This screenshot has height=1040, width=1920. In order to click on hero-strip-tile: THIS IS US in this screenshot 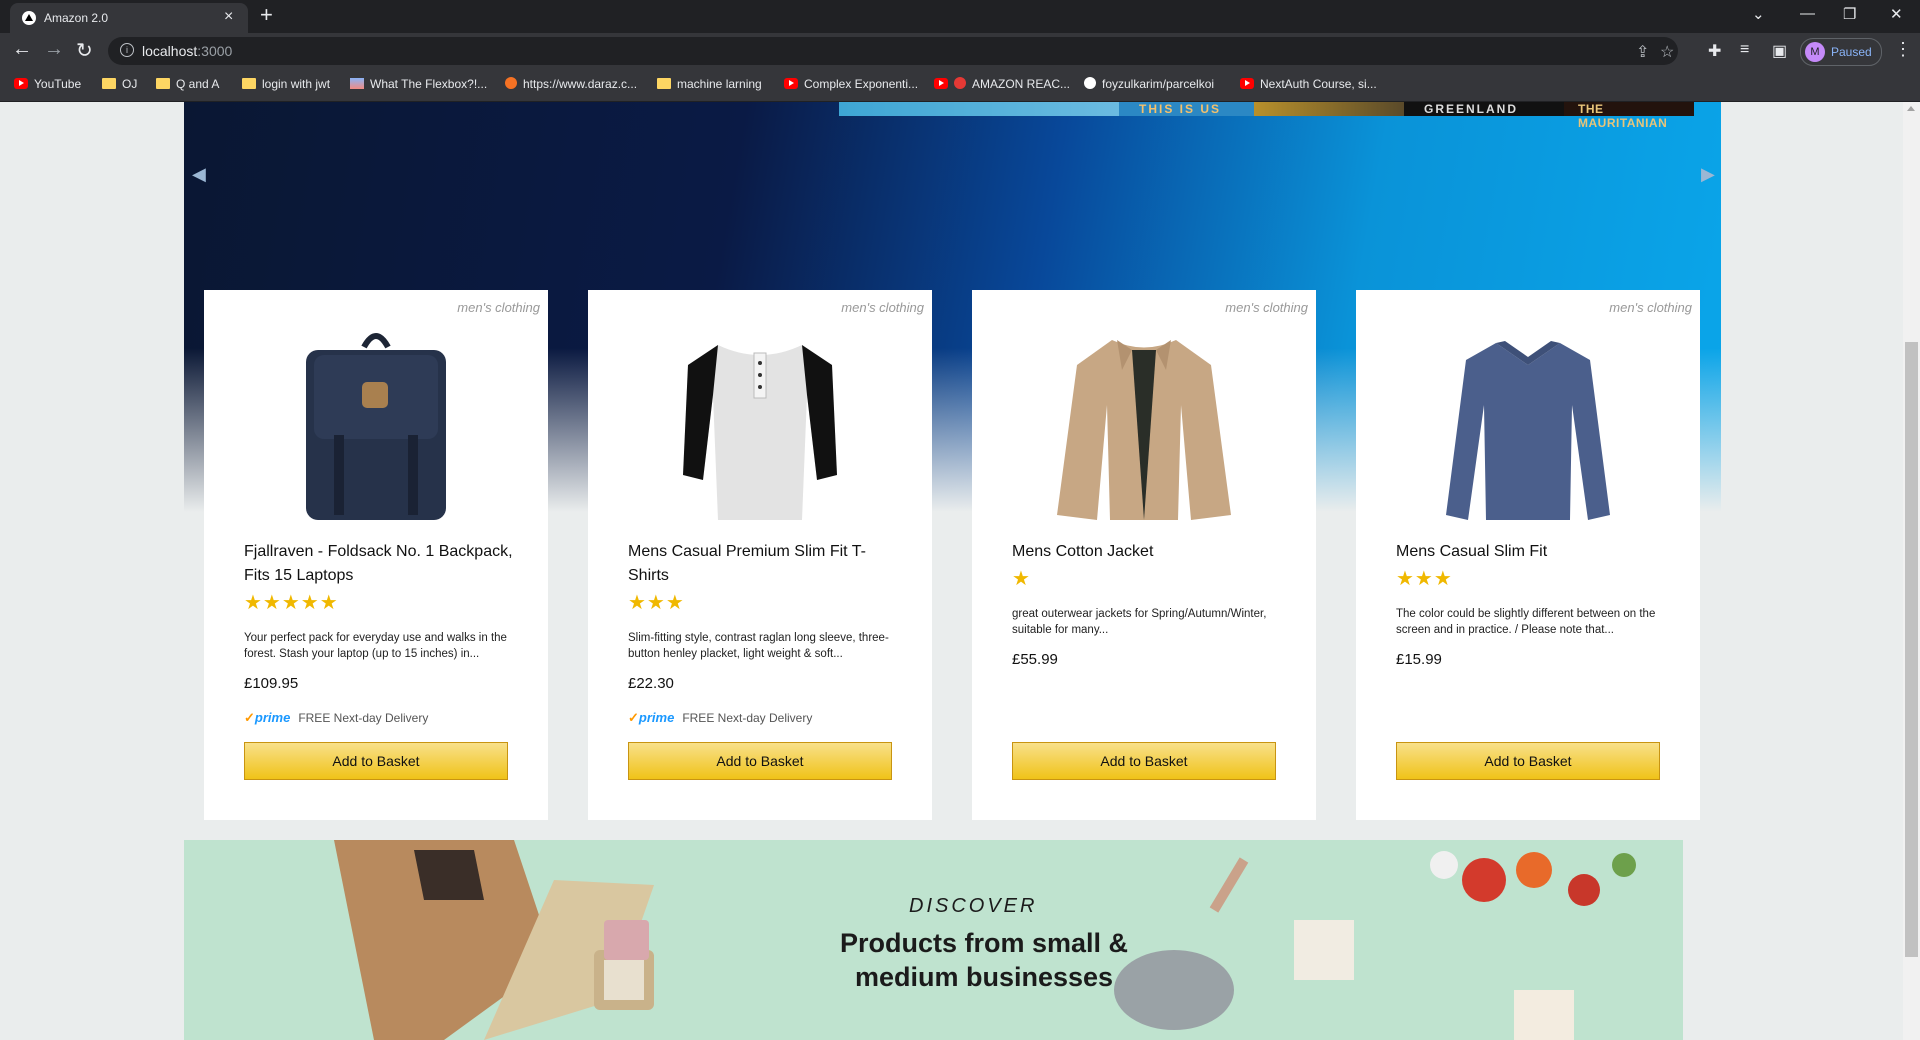, I will do `click(1186, 109)`.